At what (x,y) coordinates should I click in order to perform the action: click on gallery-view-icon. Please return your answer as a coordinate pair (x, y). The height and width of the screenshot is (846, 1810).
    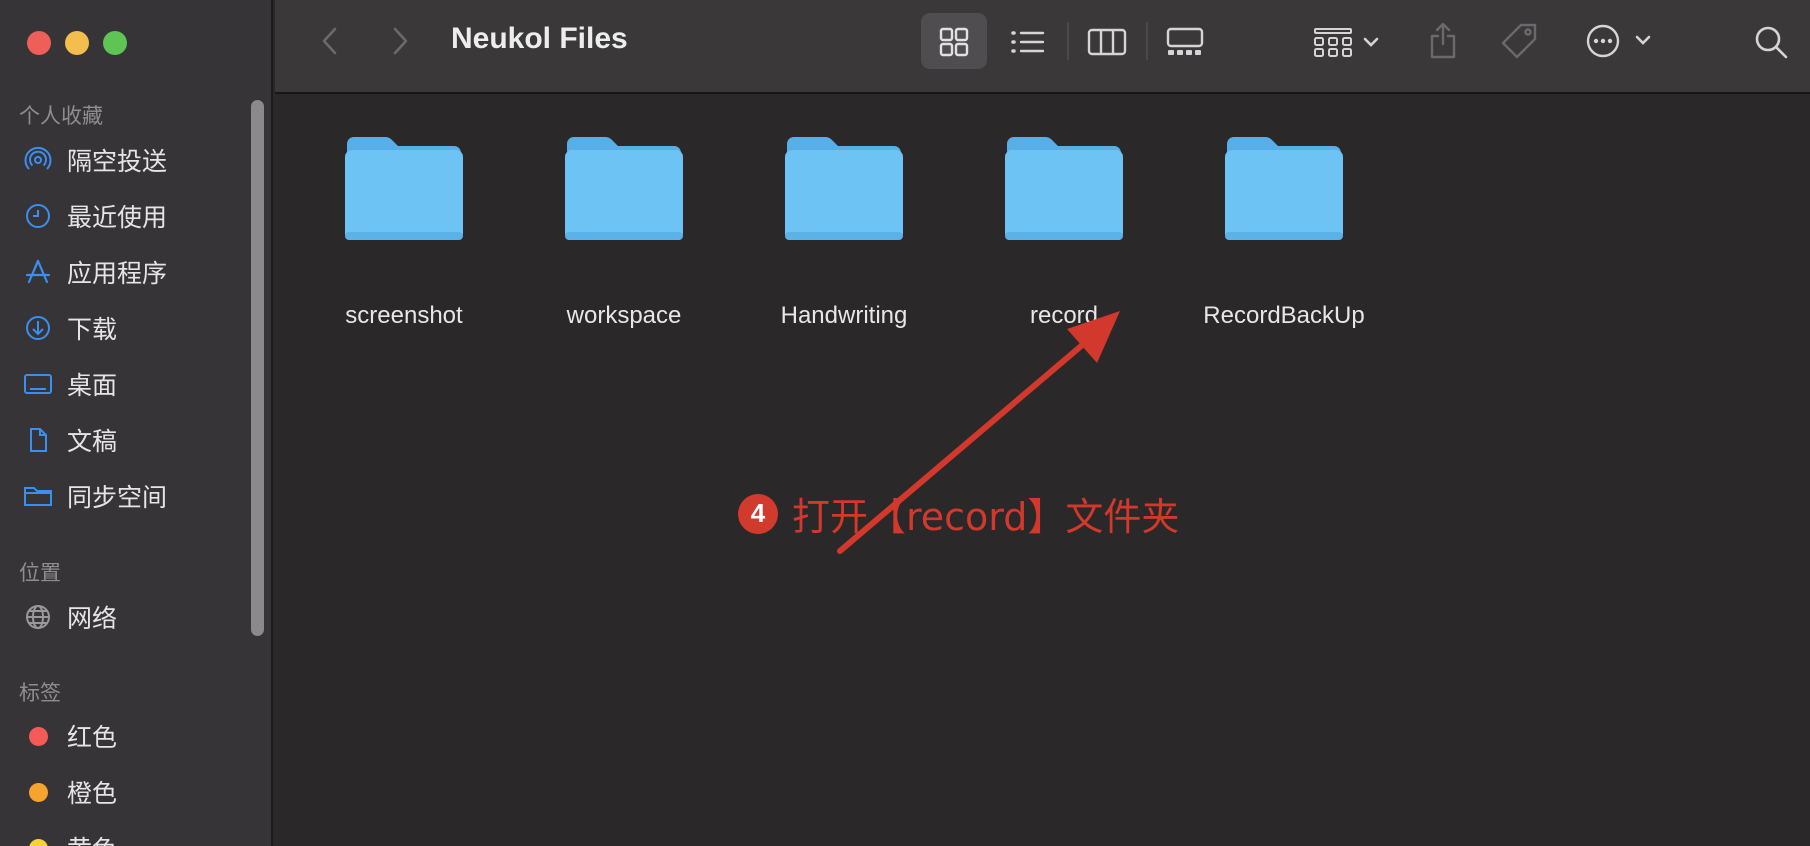
    Looking at the image, I should click on (1185, 41).